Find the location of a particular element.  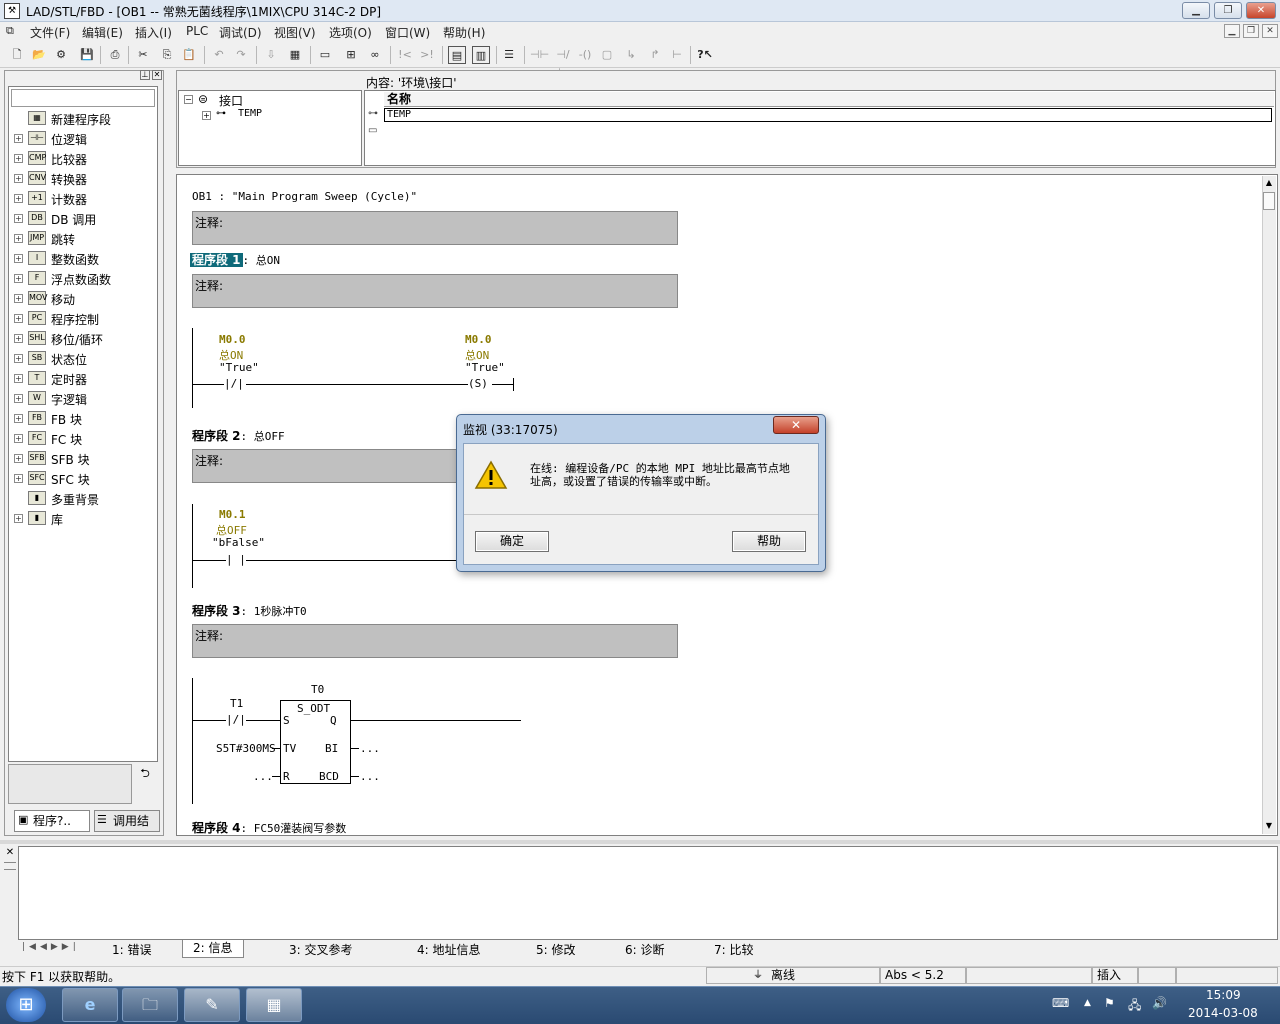

tab-diagnostics: 6: 诊断 is located at coordinates (645, 949).